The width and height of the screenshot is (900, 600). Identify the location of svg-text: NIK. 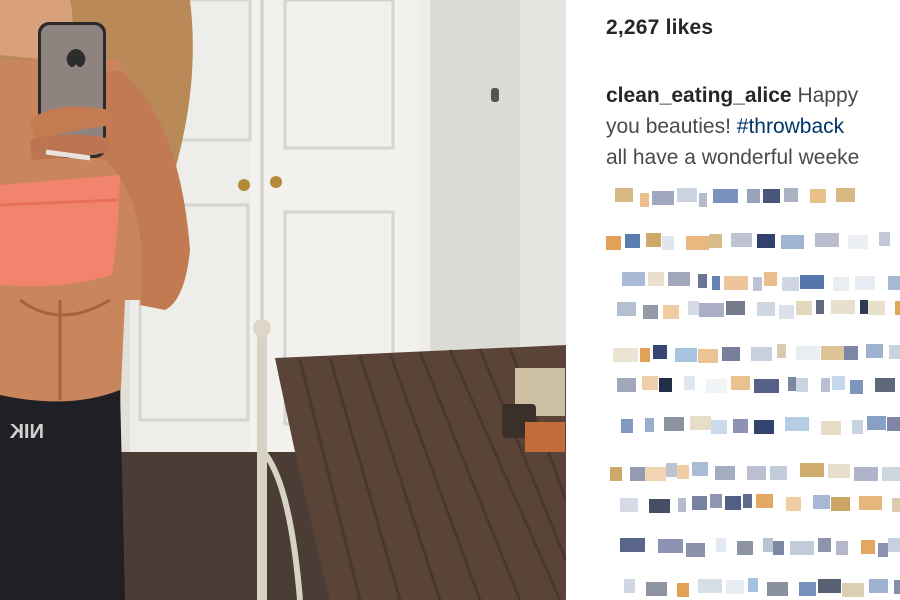
(26, 432).